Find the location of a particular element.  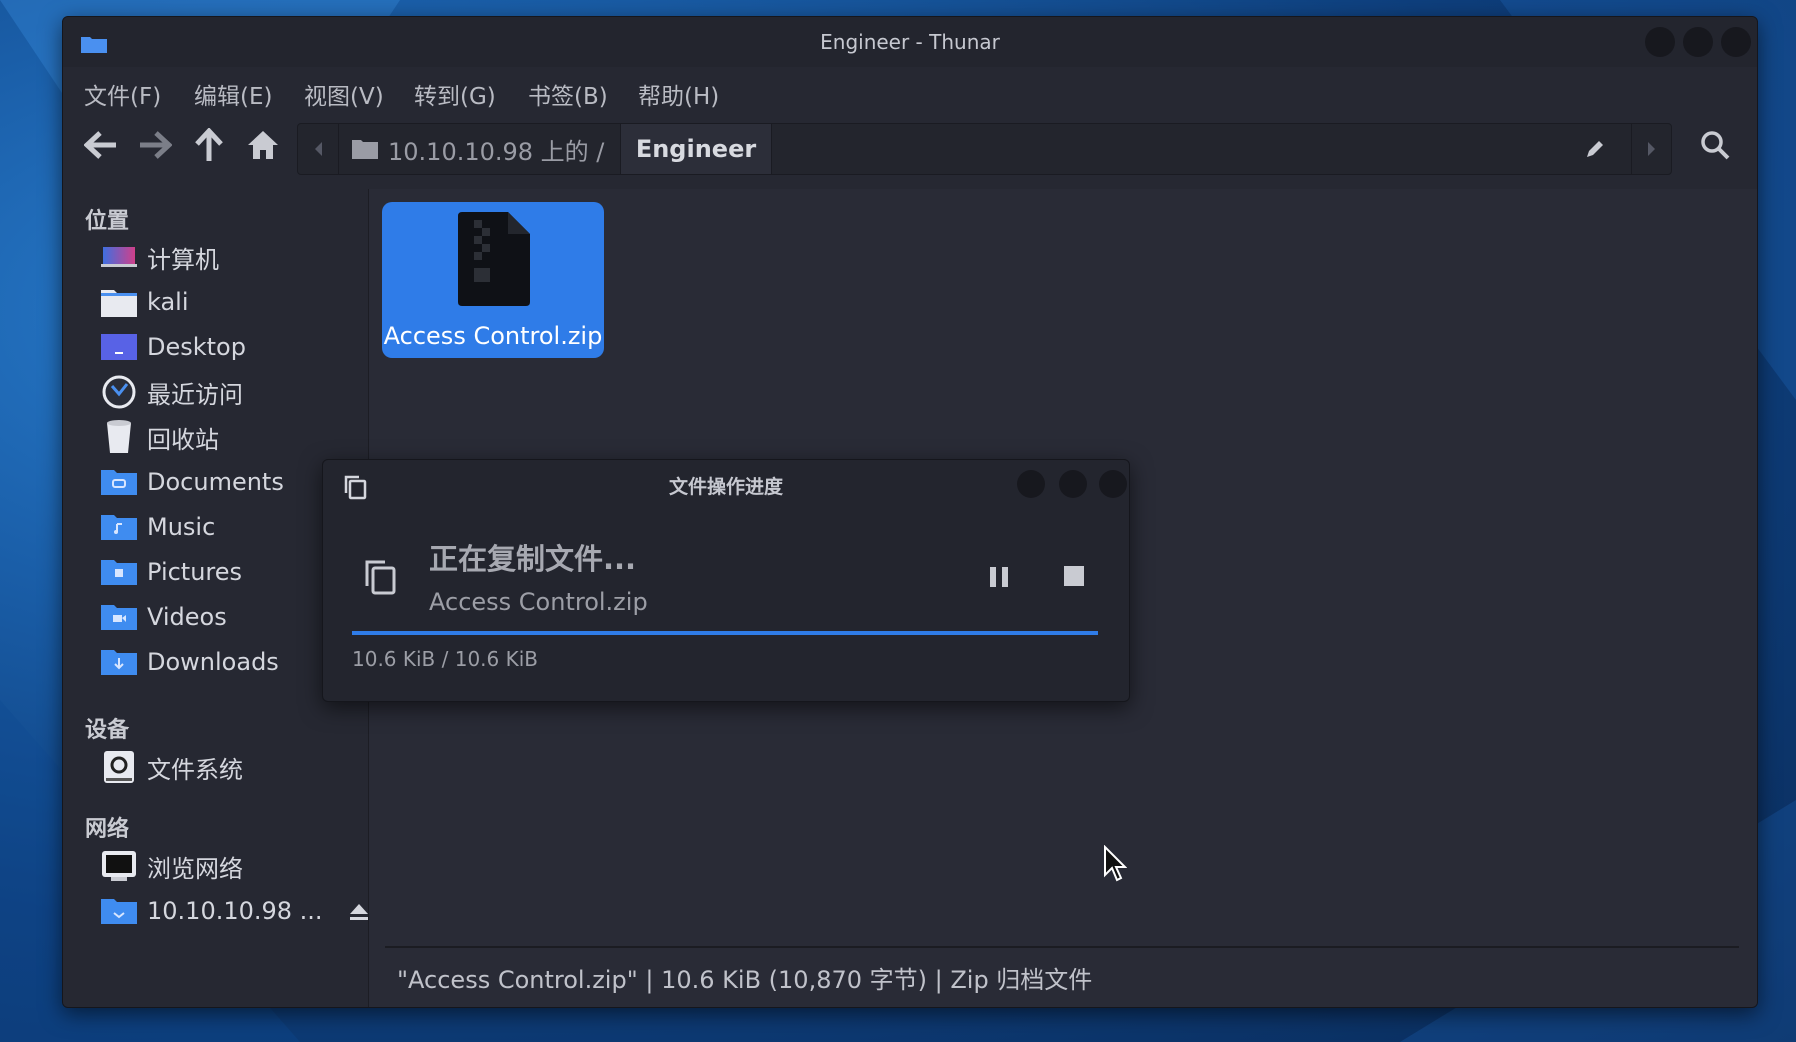

chevron-left-icon is located at coordinates (318, 149).